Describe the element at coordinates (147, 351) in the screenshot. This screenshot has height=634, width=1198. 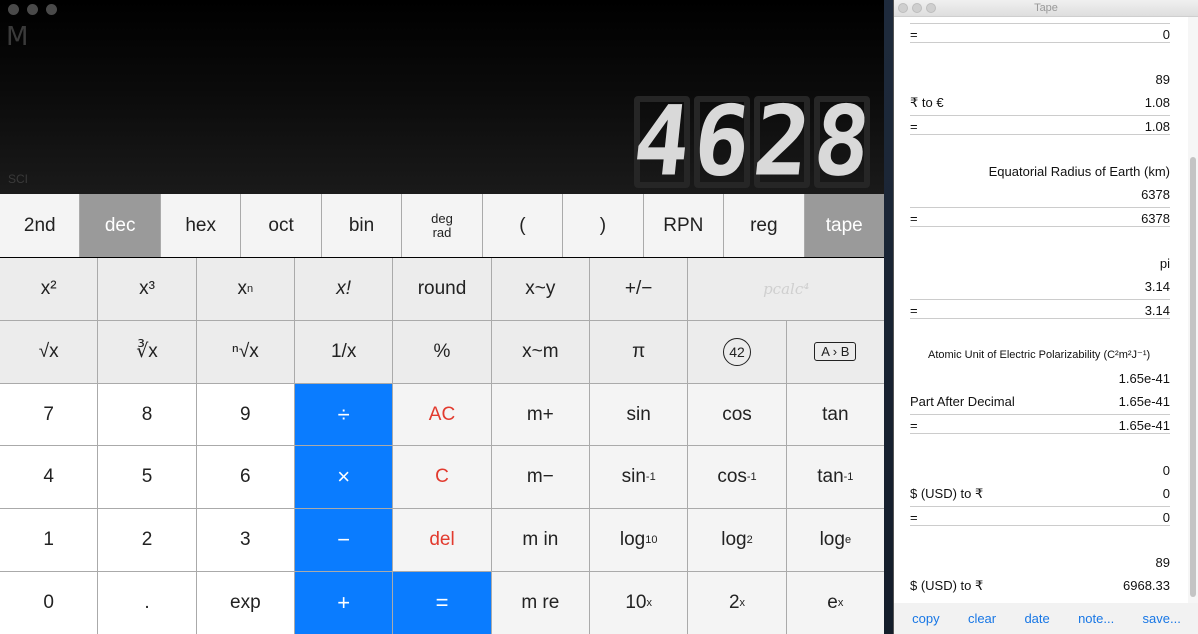
I see `cube-root-button: ∛x` at that location.